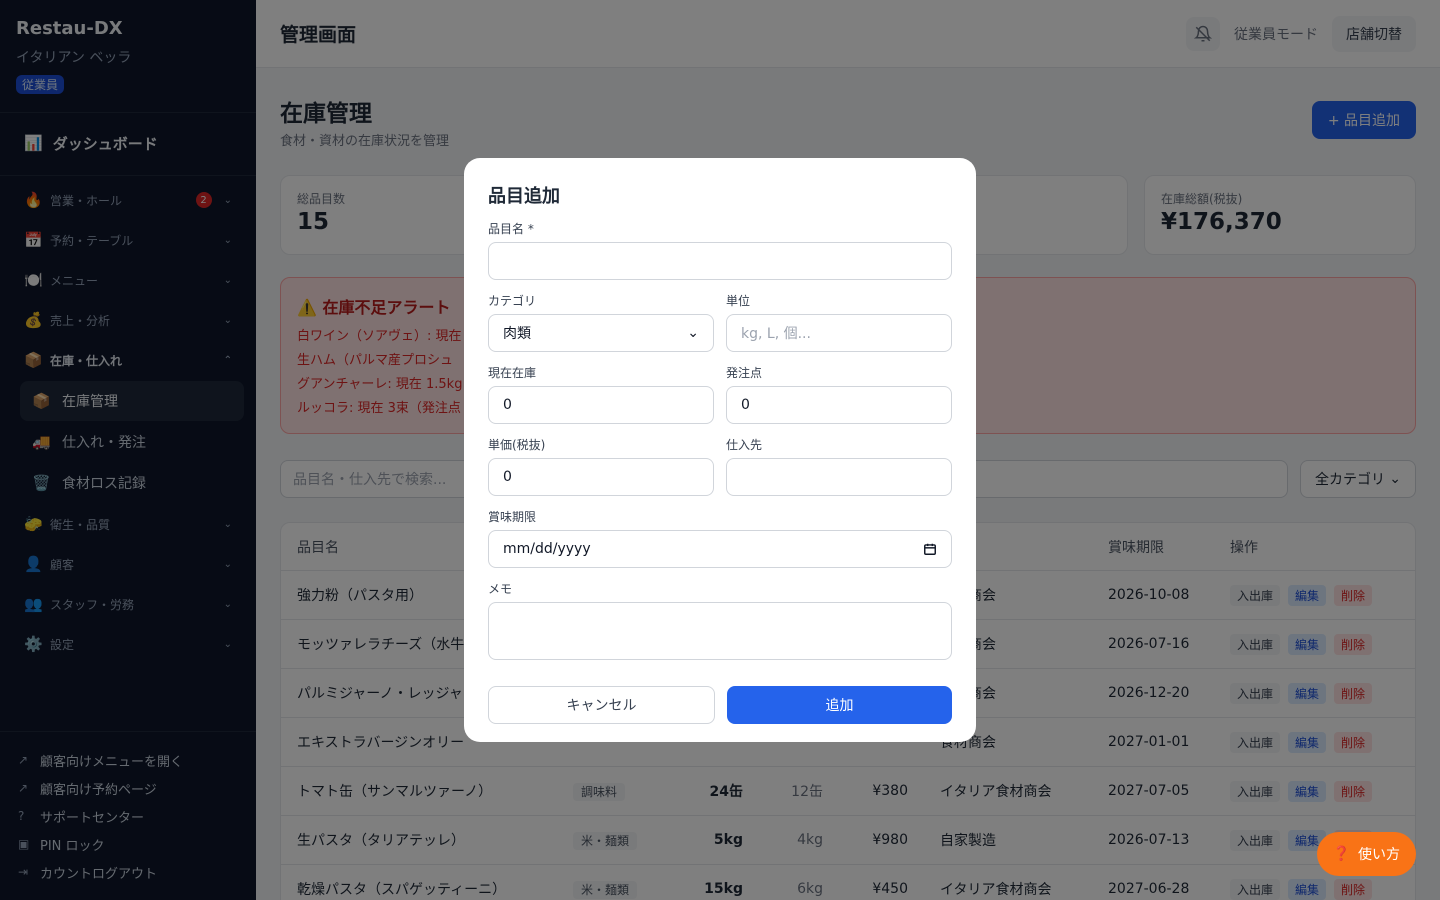 This screenshot has width=1440, height=900. Describe the element at coordinates (524, 196) in the screenshot. I see `modal-title: 品目追加` at that location.